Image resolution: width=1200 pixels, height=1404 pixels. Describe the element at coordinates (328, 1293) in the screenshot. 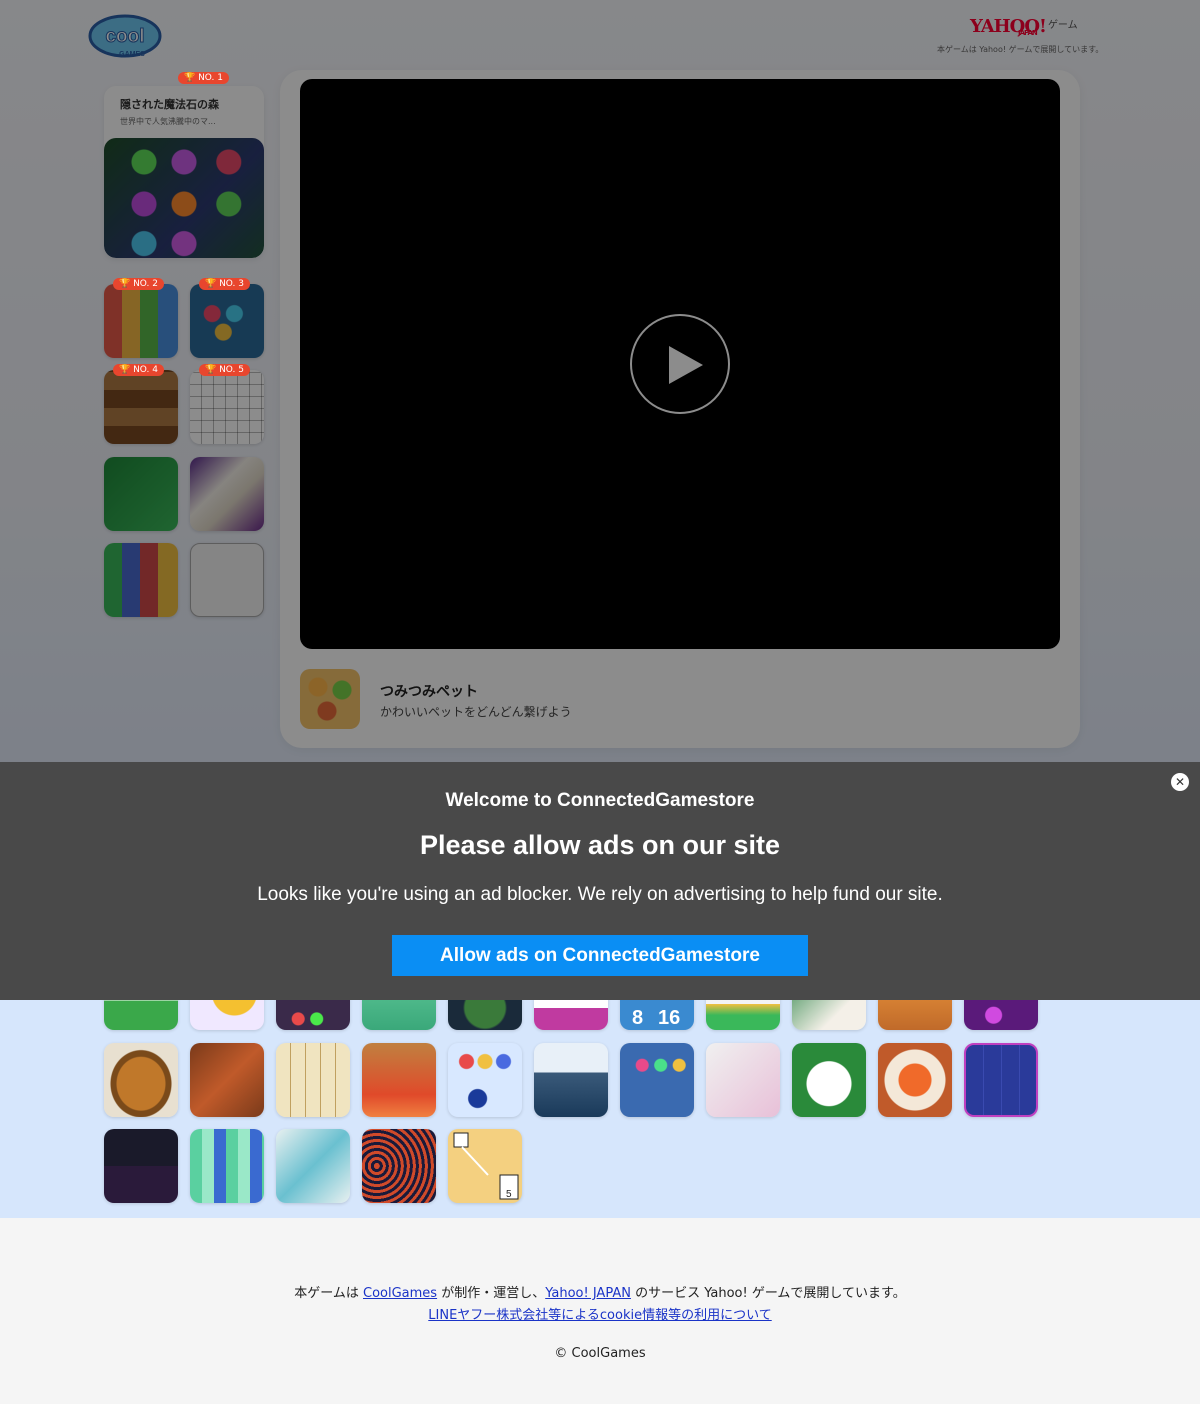

I see `footer-prefix: 本ゲームは` at that location.